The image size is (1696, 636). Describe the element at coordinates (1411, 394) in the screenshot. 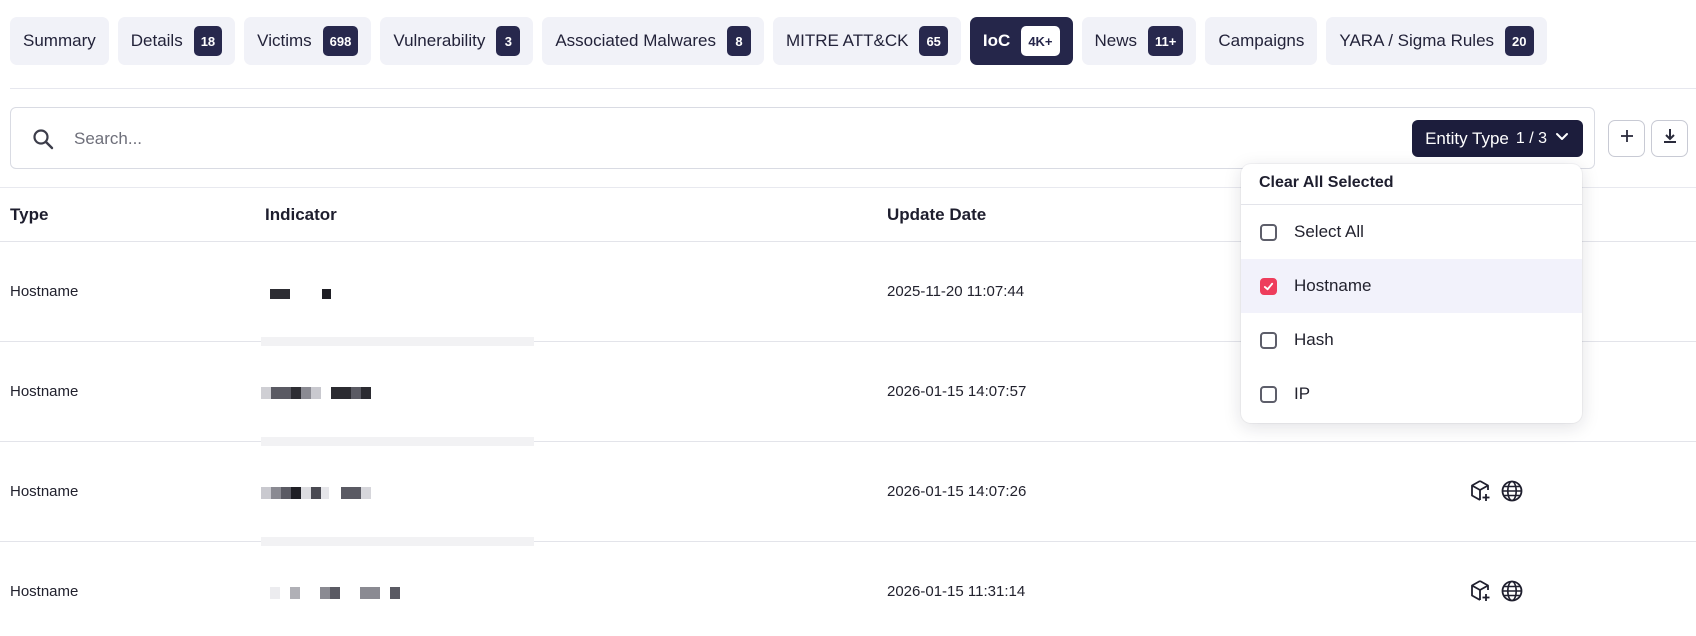

I see `option-ip: IP` at that location.